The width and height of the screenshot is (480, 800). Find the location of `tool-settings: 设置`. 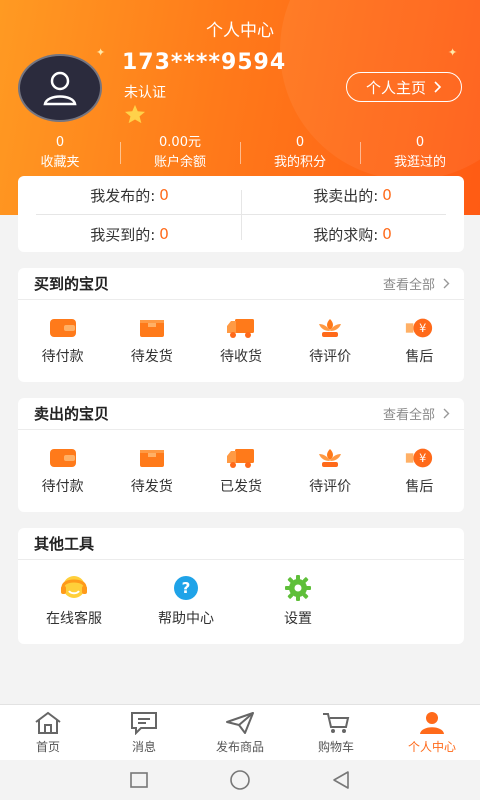

tool-settings: 设置 is located at coordinates (298, 601).